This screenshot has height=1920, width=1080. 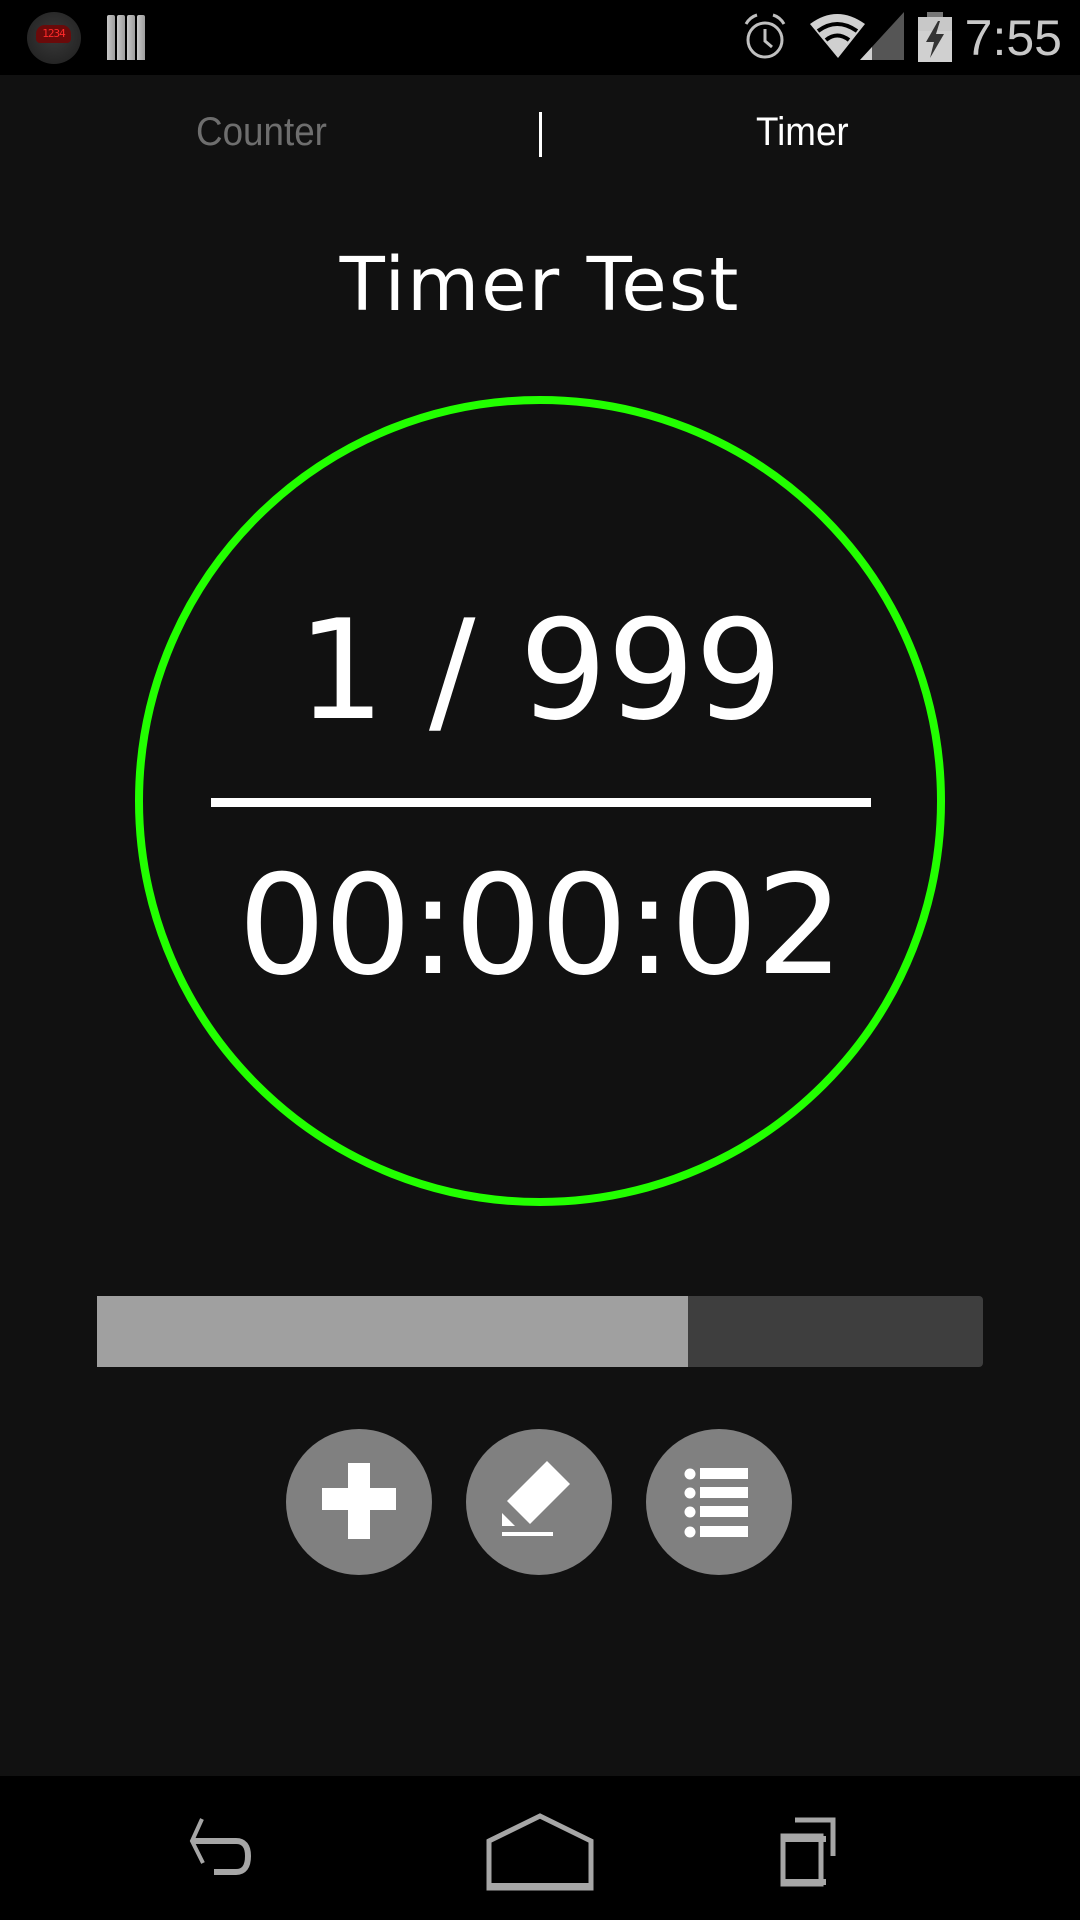 I want to click on clock: 7:55, so click(x=1013, y=38).